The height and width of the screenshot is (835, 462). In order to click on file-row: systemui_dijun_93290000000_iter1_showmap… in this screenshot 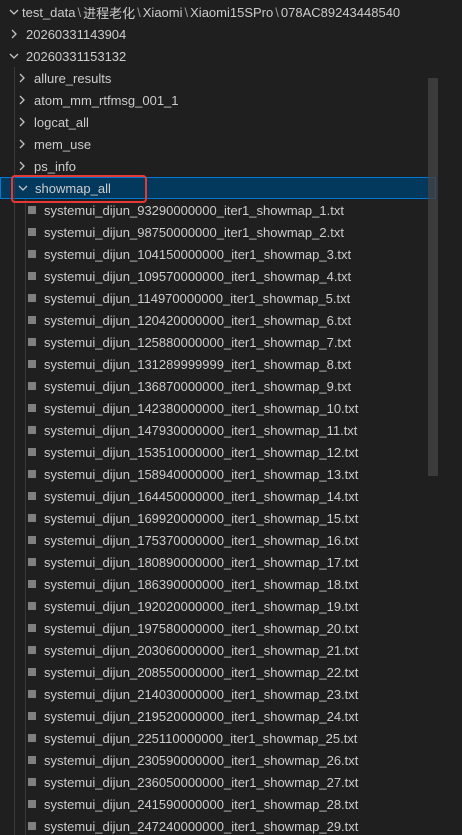, I will do `click(218, 210)`.